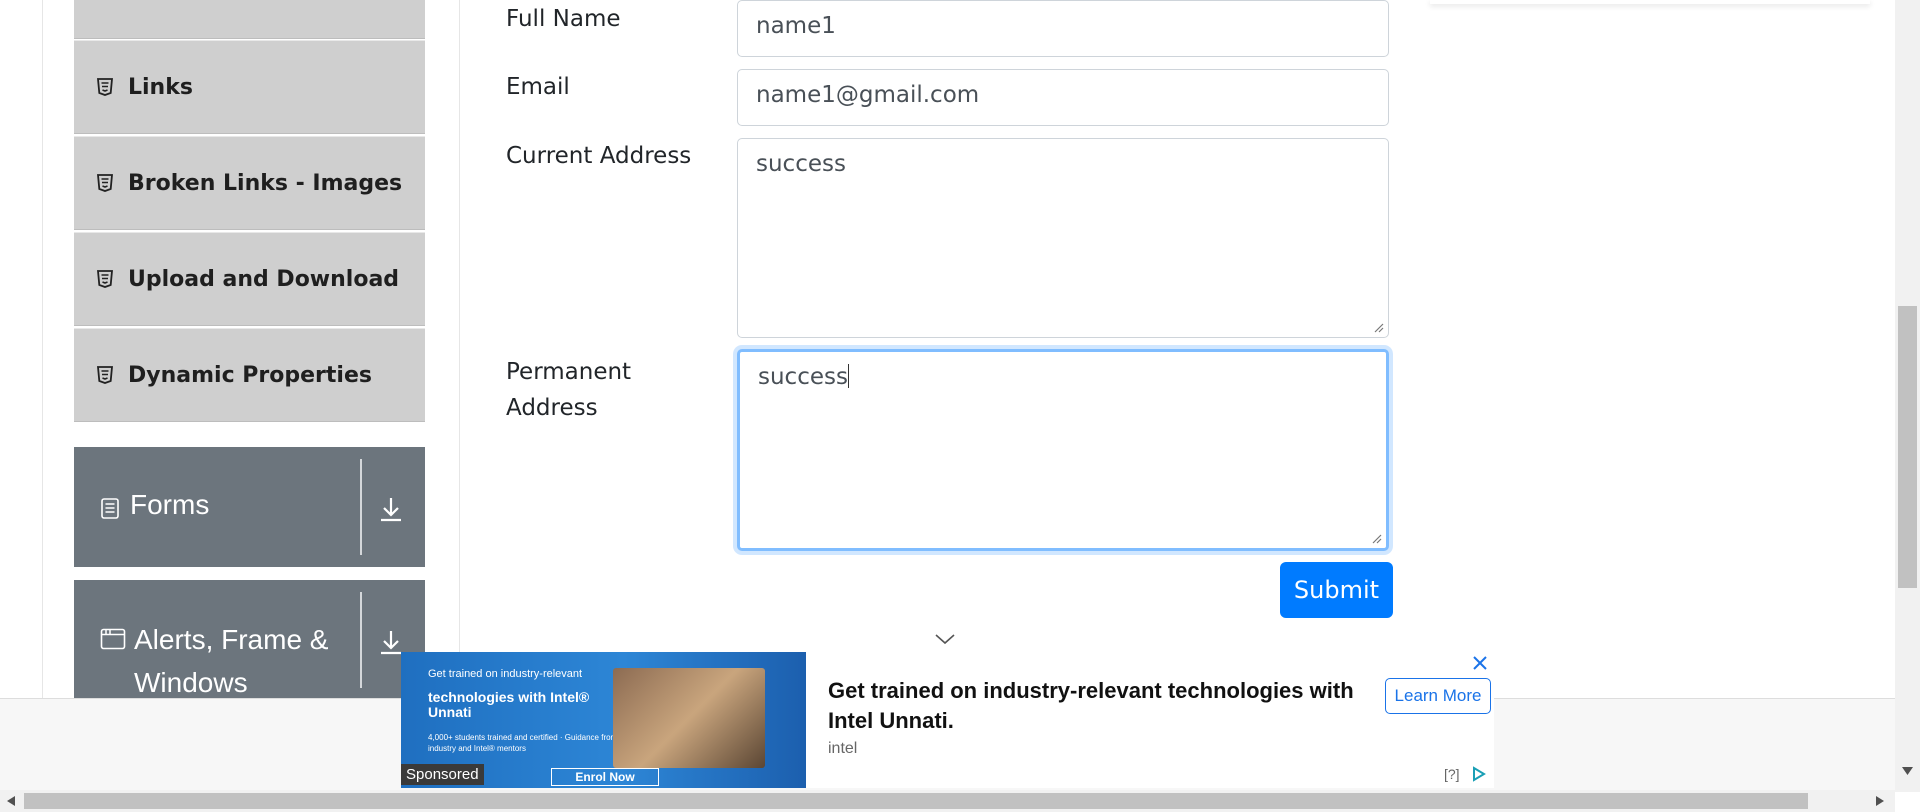 Image resolution: width=1920 pixels, height=812 pixels. What do you see at coordinates (796, 26) in the screenshot?
I see `full-name-value: name1` at bounding box center [796, 26].